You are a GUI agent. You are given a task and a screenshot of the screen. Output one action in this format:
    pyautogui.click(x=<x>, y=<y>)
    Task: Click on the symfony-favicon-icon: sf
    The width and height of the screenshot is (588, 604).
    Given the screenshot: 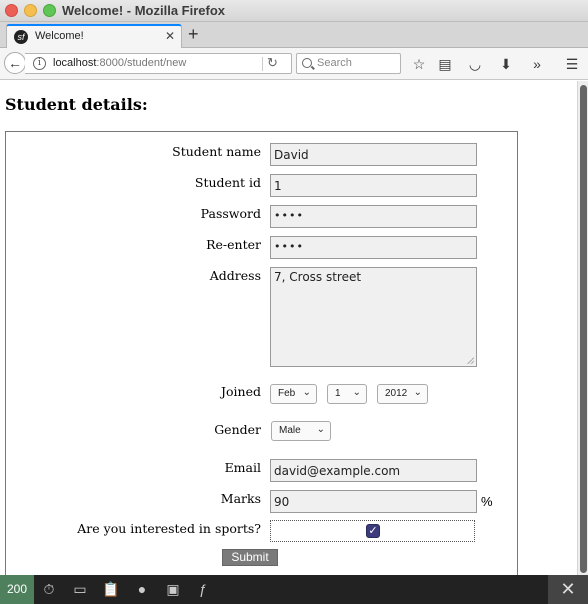 What is the action you would take?
    pyautogui.click(x=21, y=37)
    